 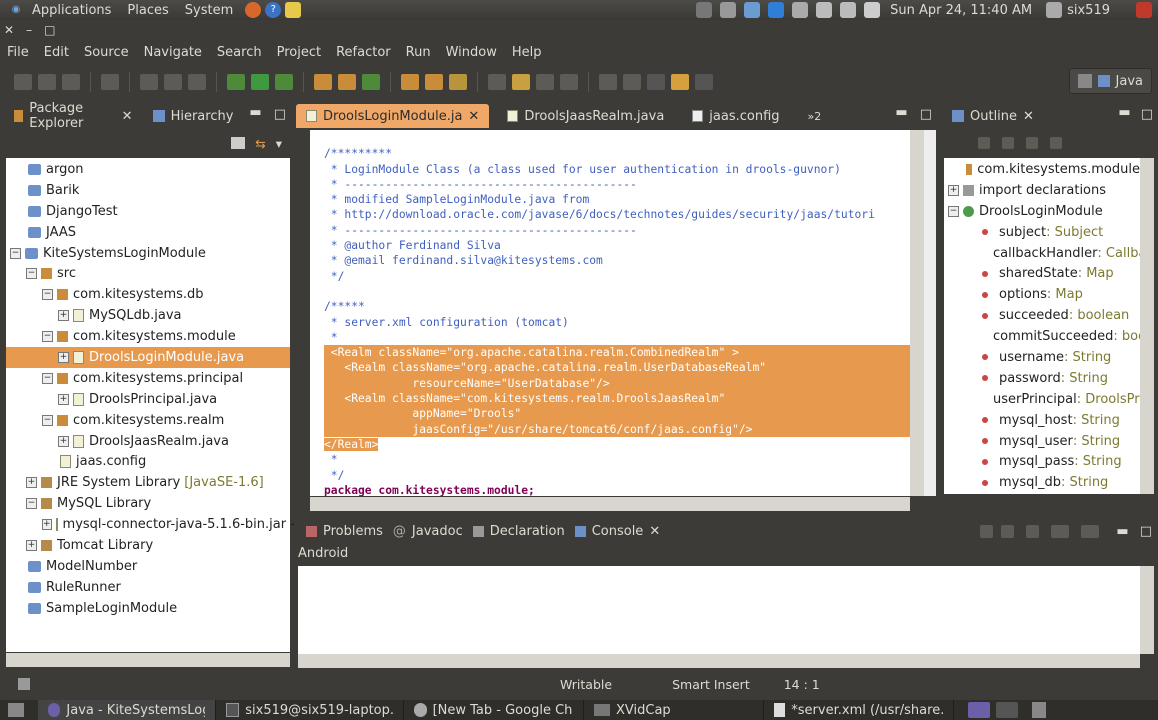 What do you see at coordinates (148, 232) in the screenshot?
I see `tree-item-jaas: JAAS` at bounding box center [148, 232].